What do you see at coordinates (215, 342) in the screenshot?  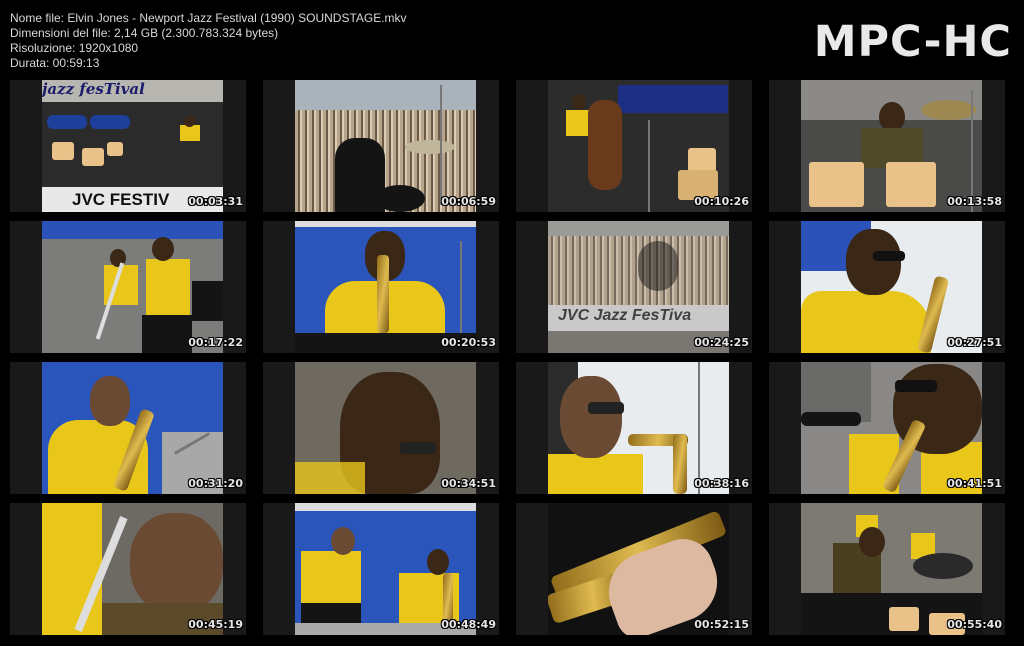 I see `timestamp: 00:17:22` at bounding box center [215, 342].